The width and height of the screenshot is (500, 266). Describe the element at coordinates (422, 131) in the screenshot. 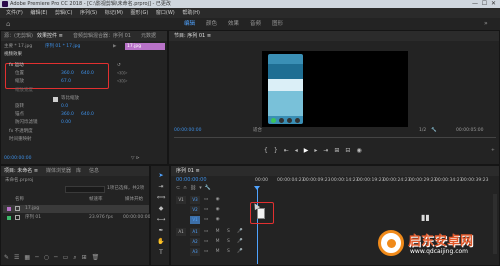

I see `resolution-dropdown: 1/2` at that location.